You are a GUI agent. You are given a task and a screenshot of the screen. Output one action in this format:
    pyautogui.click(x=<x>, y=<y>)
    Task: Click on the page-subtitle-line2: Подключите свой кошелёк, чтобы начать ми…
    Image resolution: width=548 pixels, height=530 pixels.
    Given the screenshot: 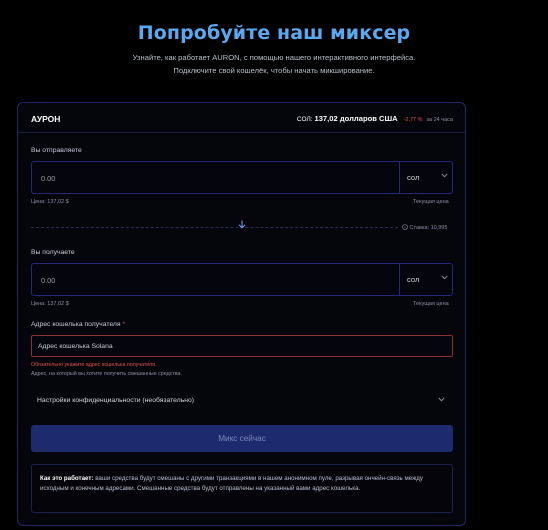 What is the action you would take?
    pyautogui.click(x=274, y=70)
    